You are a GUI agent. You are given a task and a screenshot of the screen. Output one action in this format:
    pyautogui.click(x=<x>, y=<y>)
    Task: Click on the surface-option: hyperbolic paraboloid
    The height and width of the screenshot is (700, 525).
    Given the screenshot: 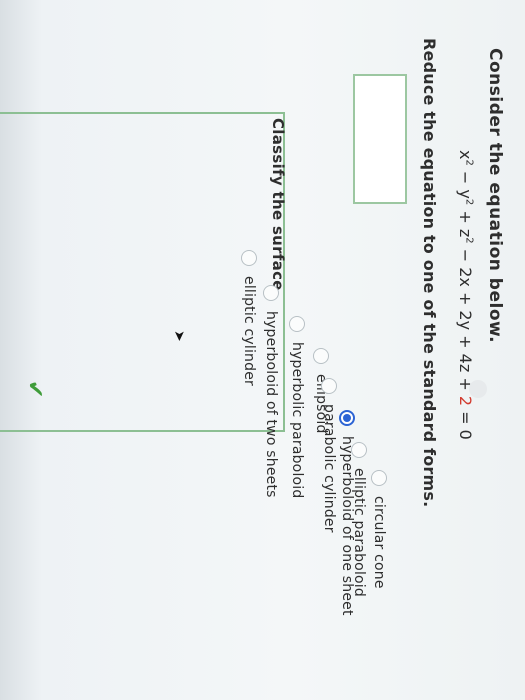 What is the action you would take?
    pyautogui.click(x=297, y=407)
    